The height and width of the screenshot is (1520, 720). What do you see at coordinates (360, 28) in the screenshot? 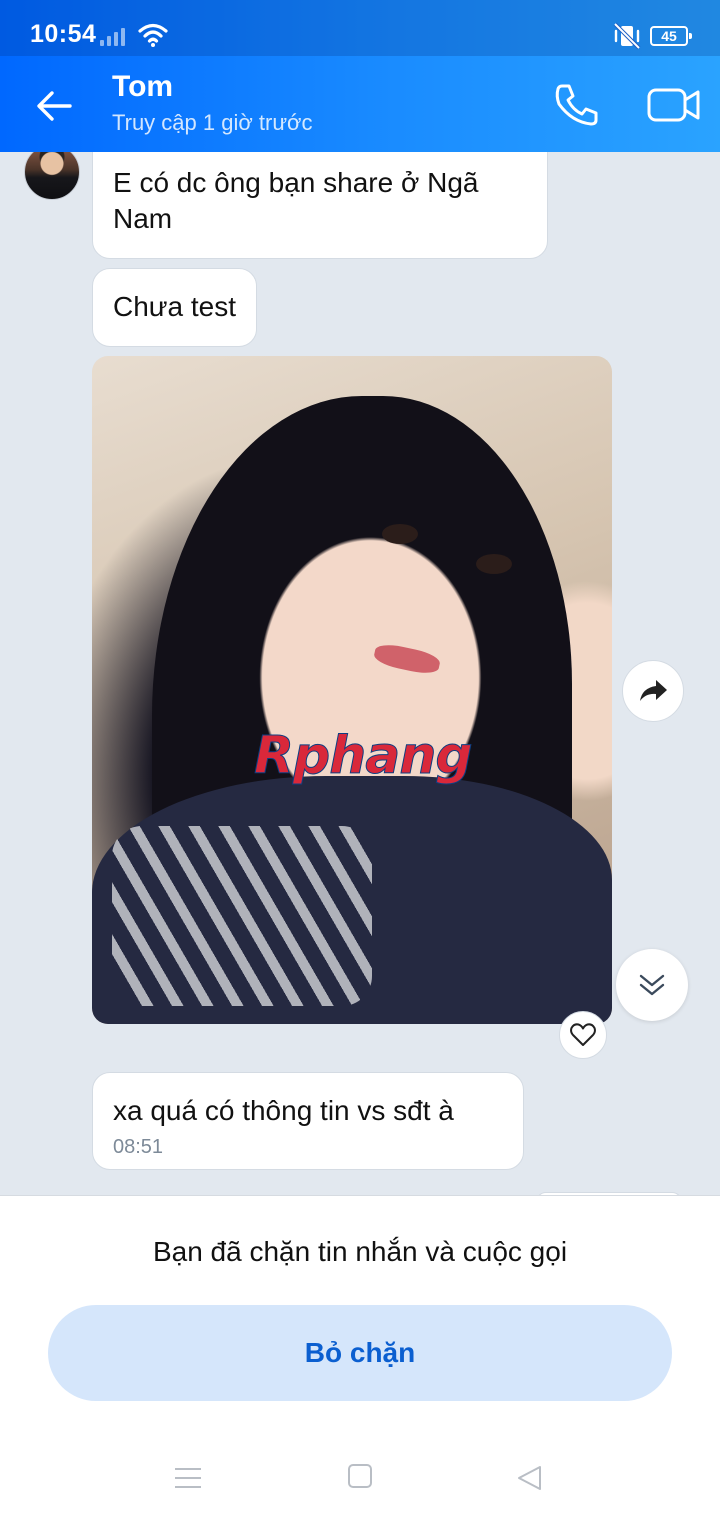
I see `status-bar: 10:54 45` at bounding box center [360, 28].